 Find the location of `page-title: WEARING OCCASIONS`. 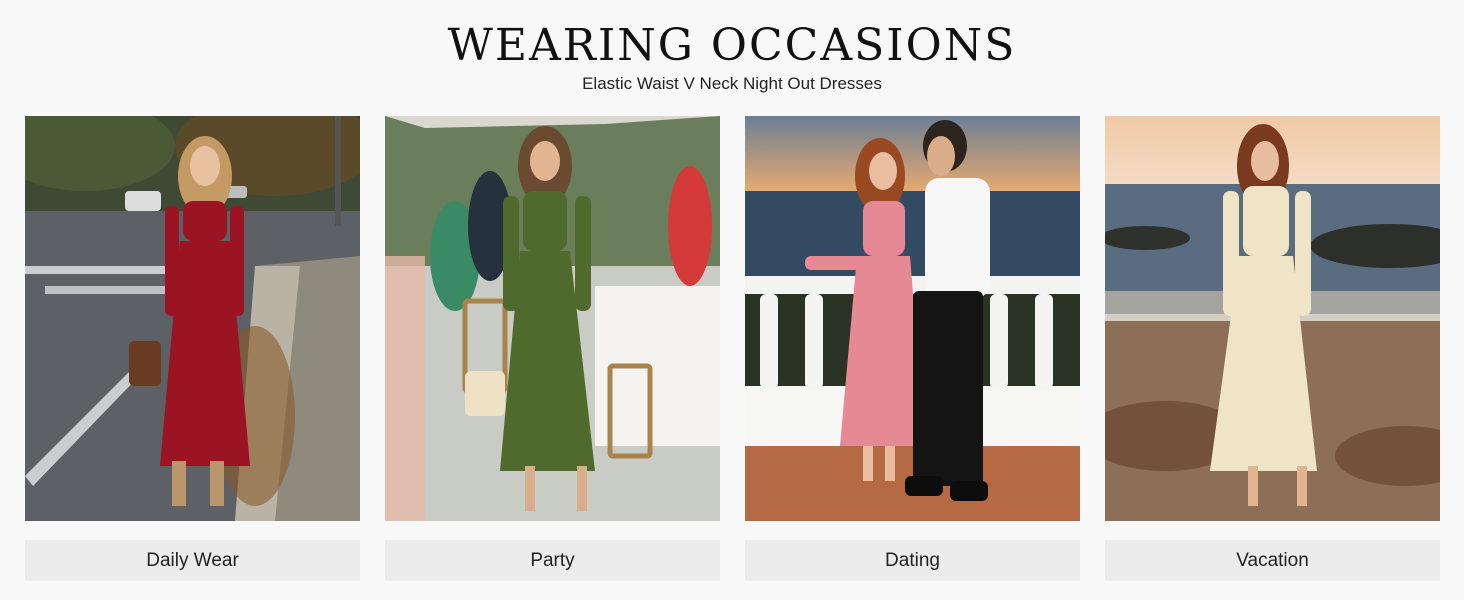

page-title: WEARING OCCASIONS is located at coordinates (732, 45).